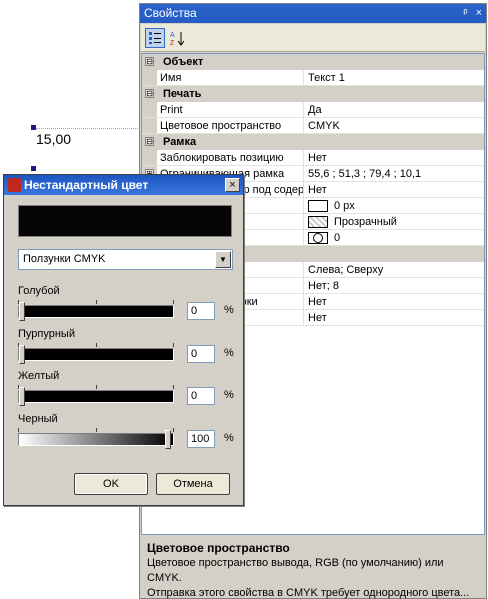 This screenshot has width=488, height=599. What do you see at coordinates (344, 205) in the screenshot?
I see `property-value: 0 px` at bounding box center [344, 205].